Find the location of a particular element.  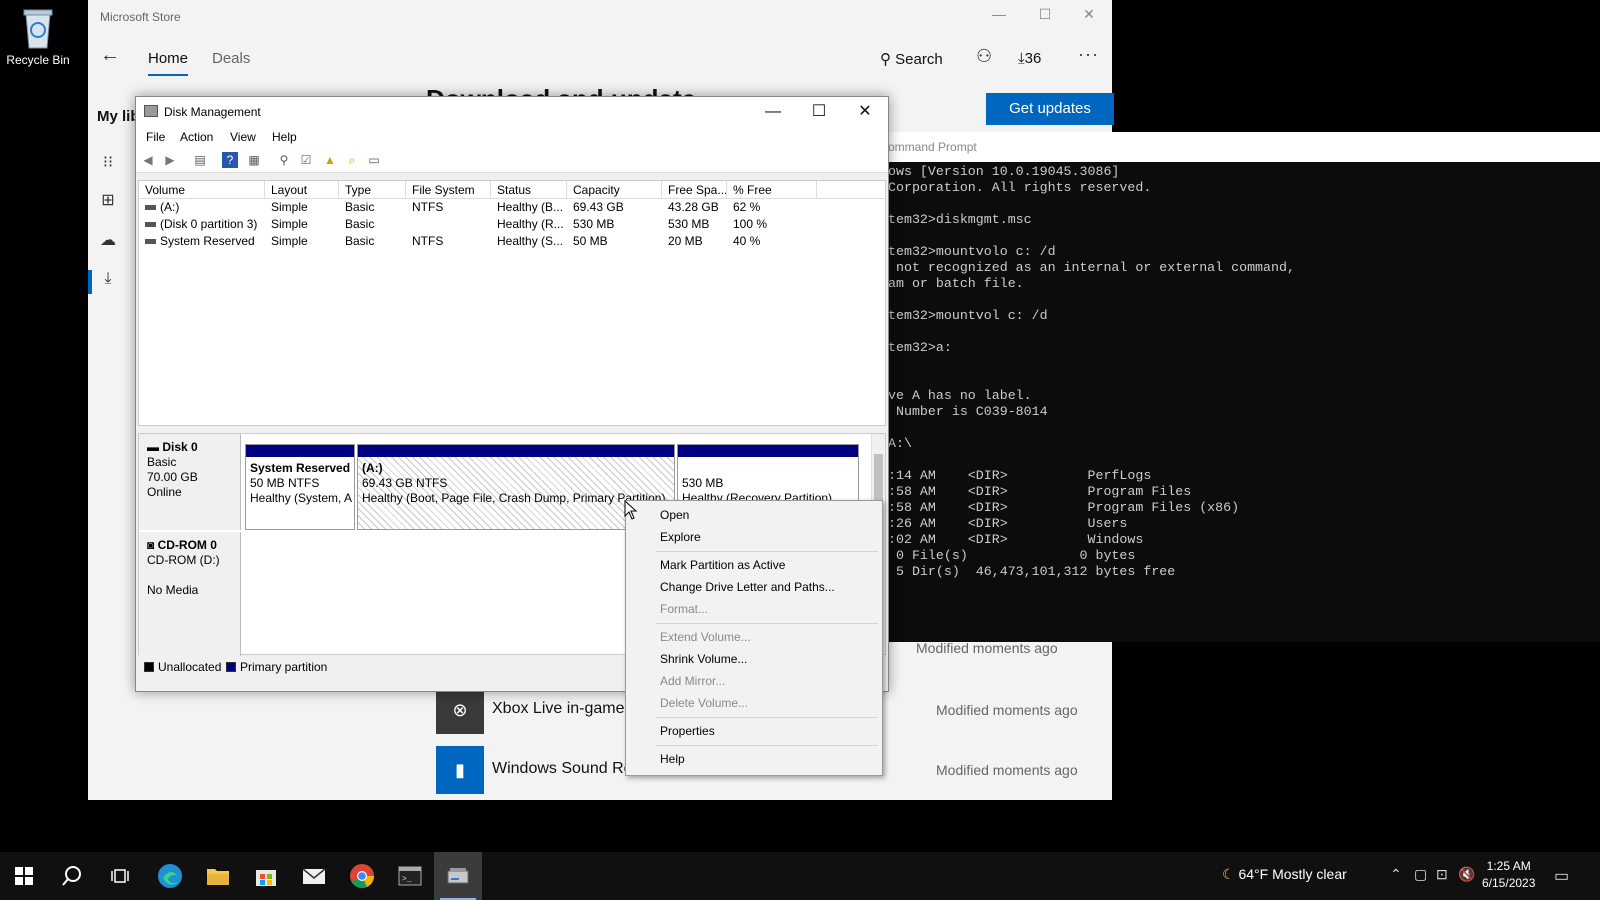

col-file-system: File System is located at coordinates (448, 190).